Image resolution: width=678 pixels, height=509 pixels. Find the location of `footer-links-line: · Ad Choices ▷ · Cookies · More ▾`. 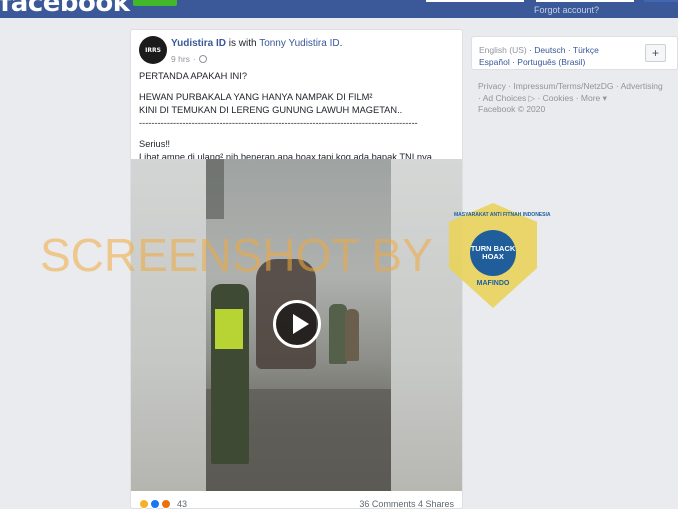

footer-links-line: · Ad Choices ▷ · Cookies · More ▾ is located at coordinates (575, 99).